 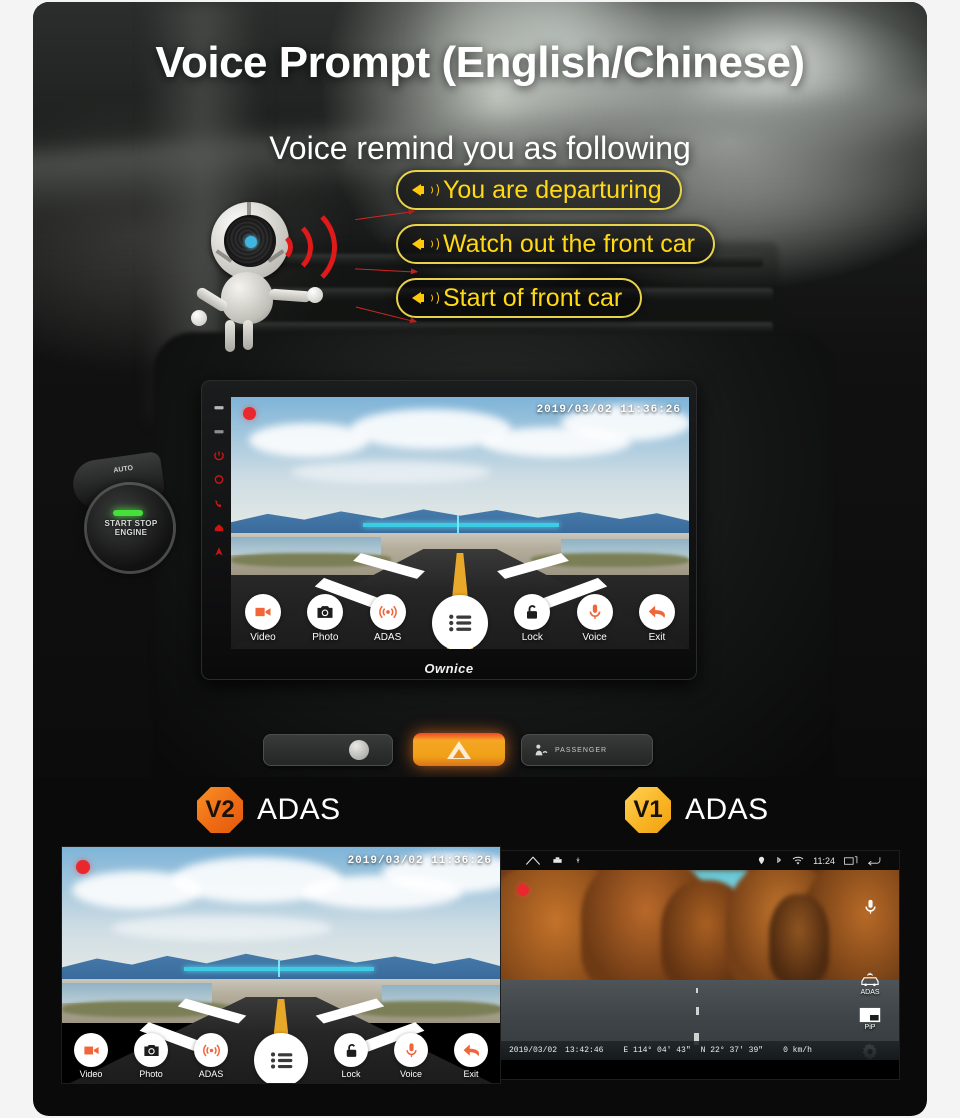 I want to click on home-icon, so click(x=533, y=860).